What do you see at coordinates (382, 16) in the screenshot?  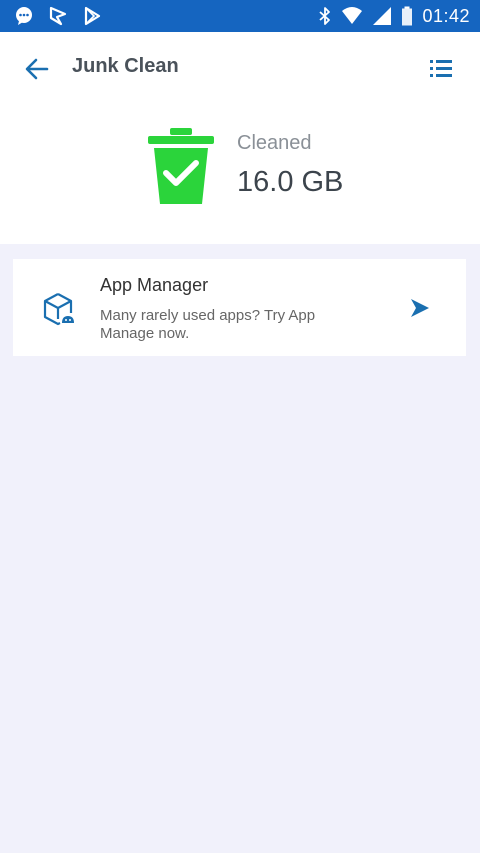 I see `signal-icon` at bounding box center [382, 16].